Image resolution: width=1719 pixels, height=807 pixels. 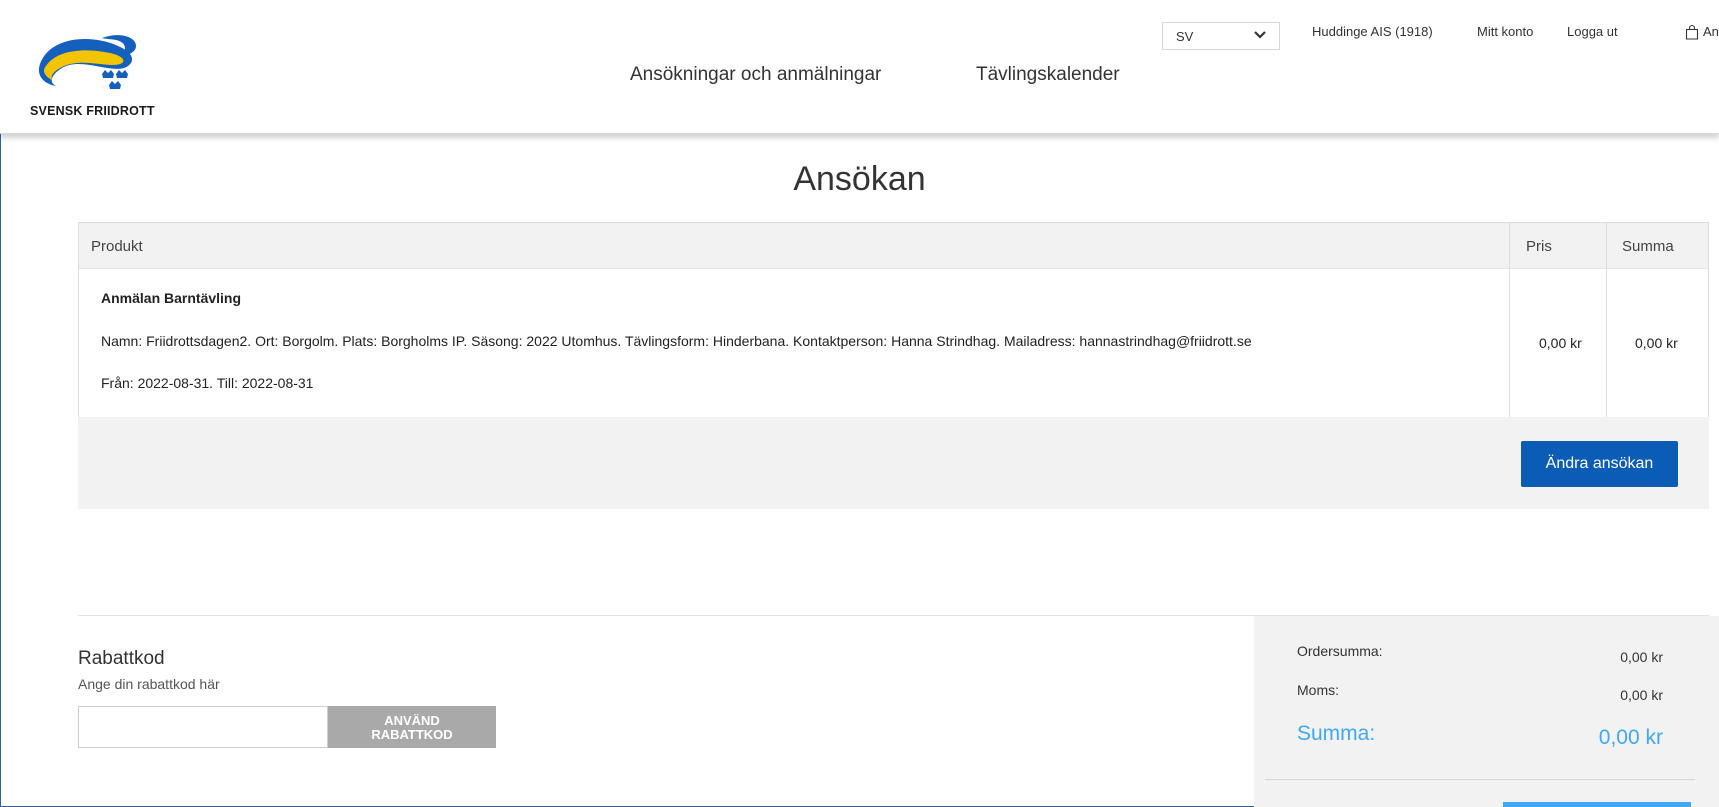 I want to click on language-select: SV, so click(x=1221, y=36).